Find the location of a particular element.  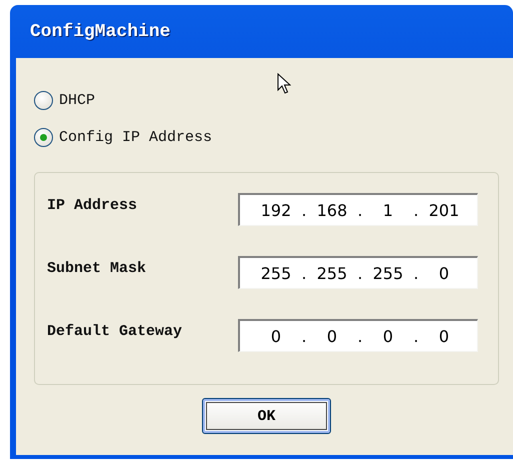

window-title: ConfigMachine is located at coordinates (100, 32).